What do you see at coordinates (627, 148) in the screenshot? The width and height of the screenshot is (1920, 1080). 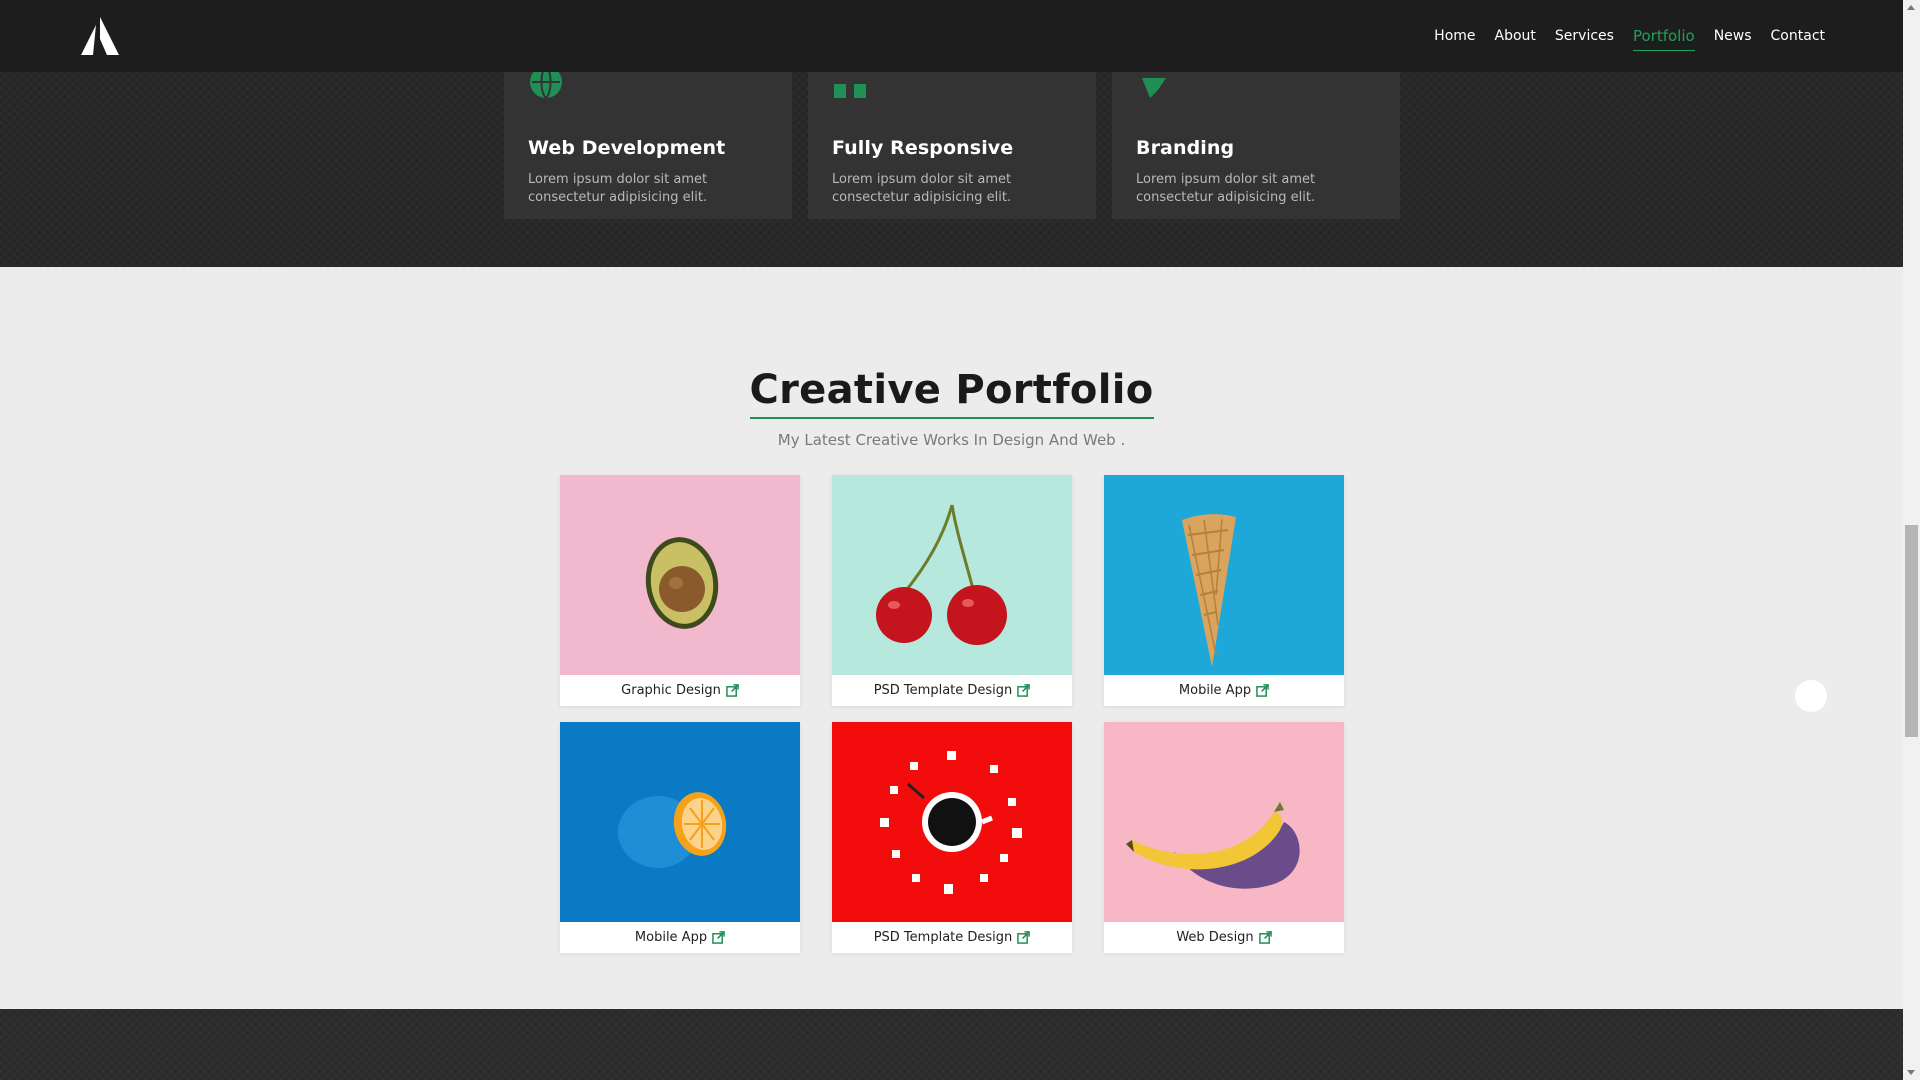 I see `service-title: Web Development` at bounding box center [627, 148].